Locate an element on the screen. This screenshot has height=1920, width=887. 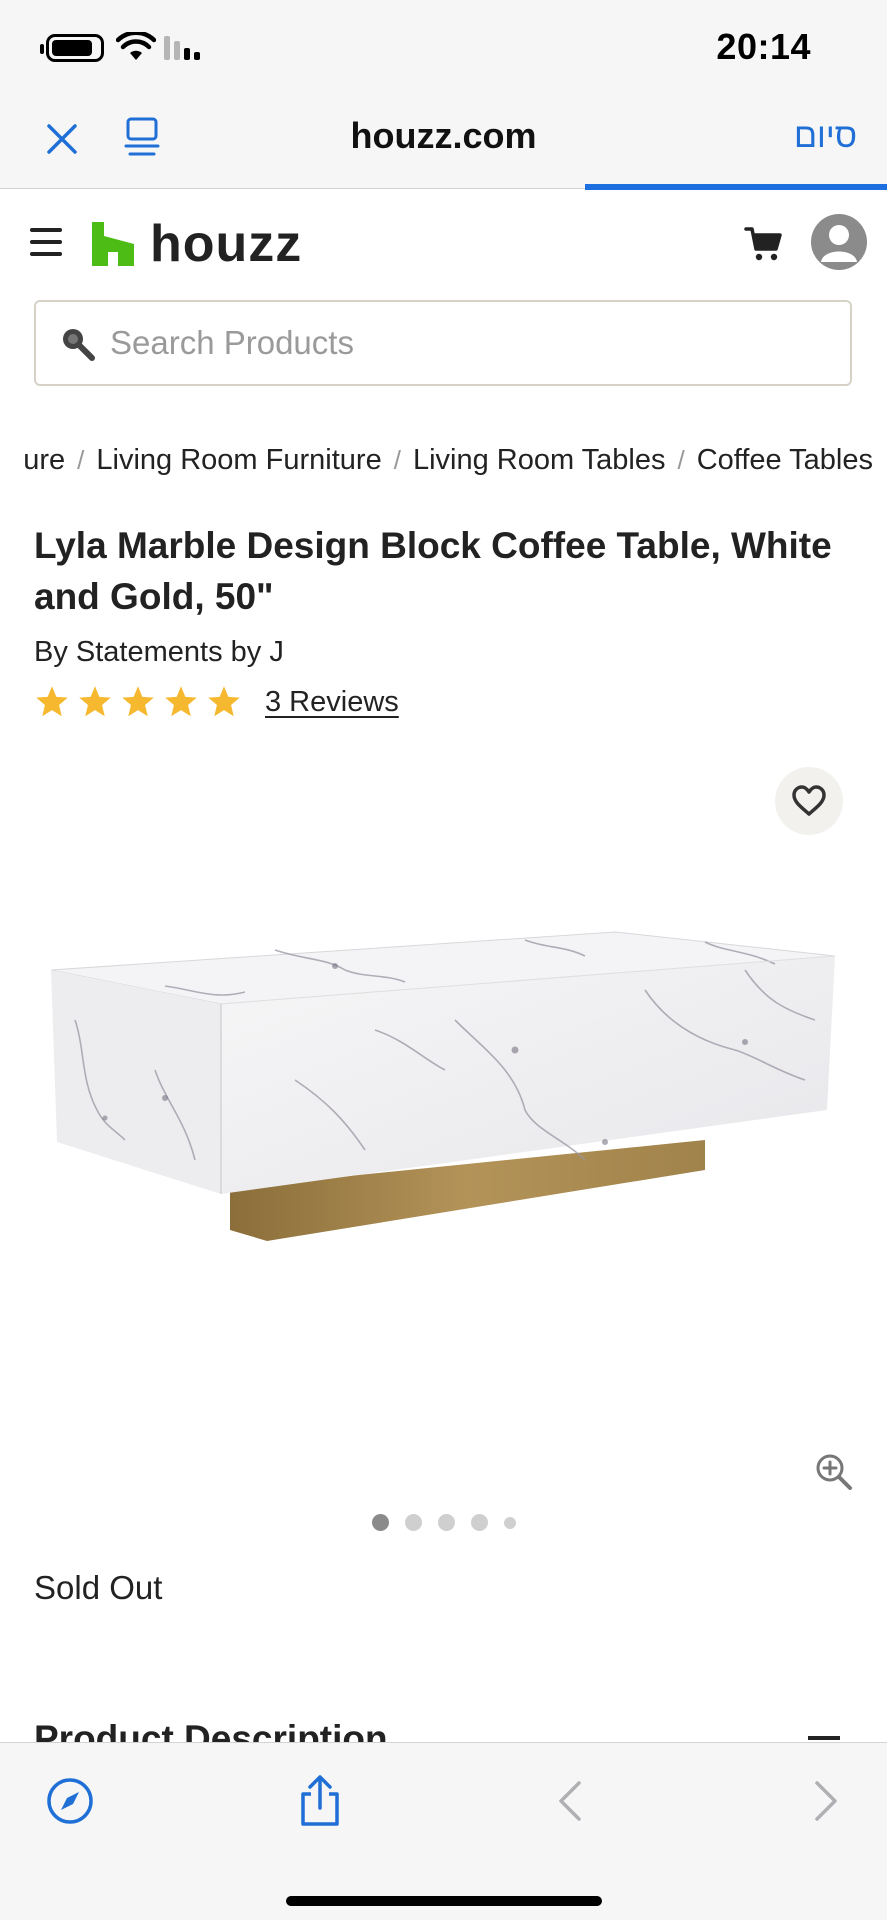
search-box is located at coordinates (443, 343).